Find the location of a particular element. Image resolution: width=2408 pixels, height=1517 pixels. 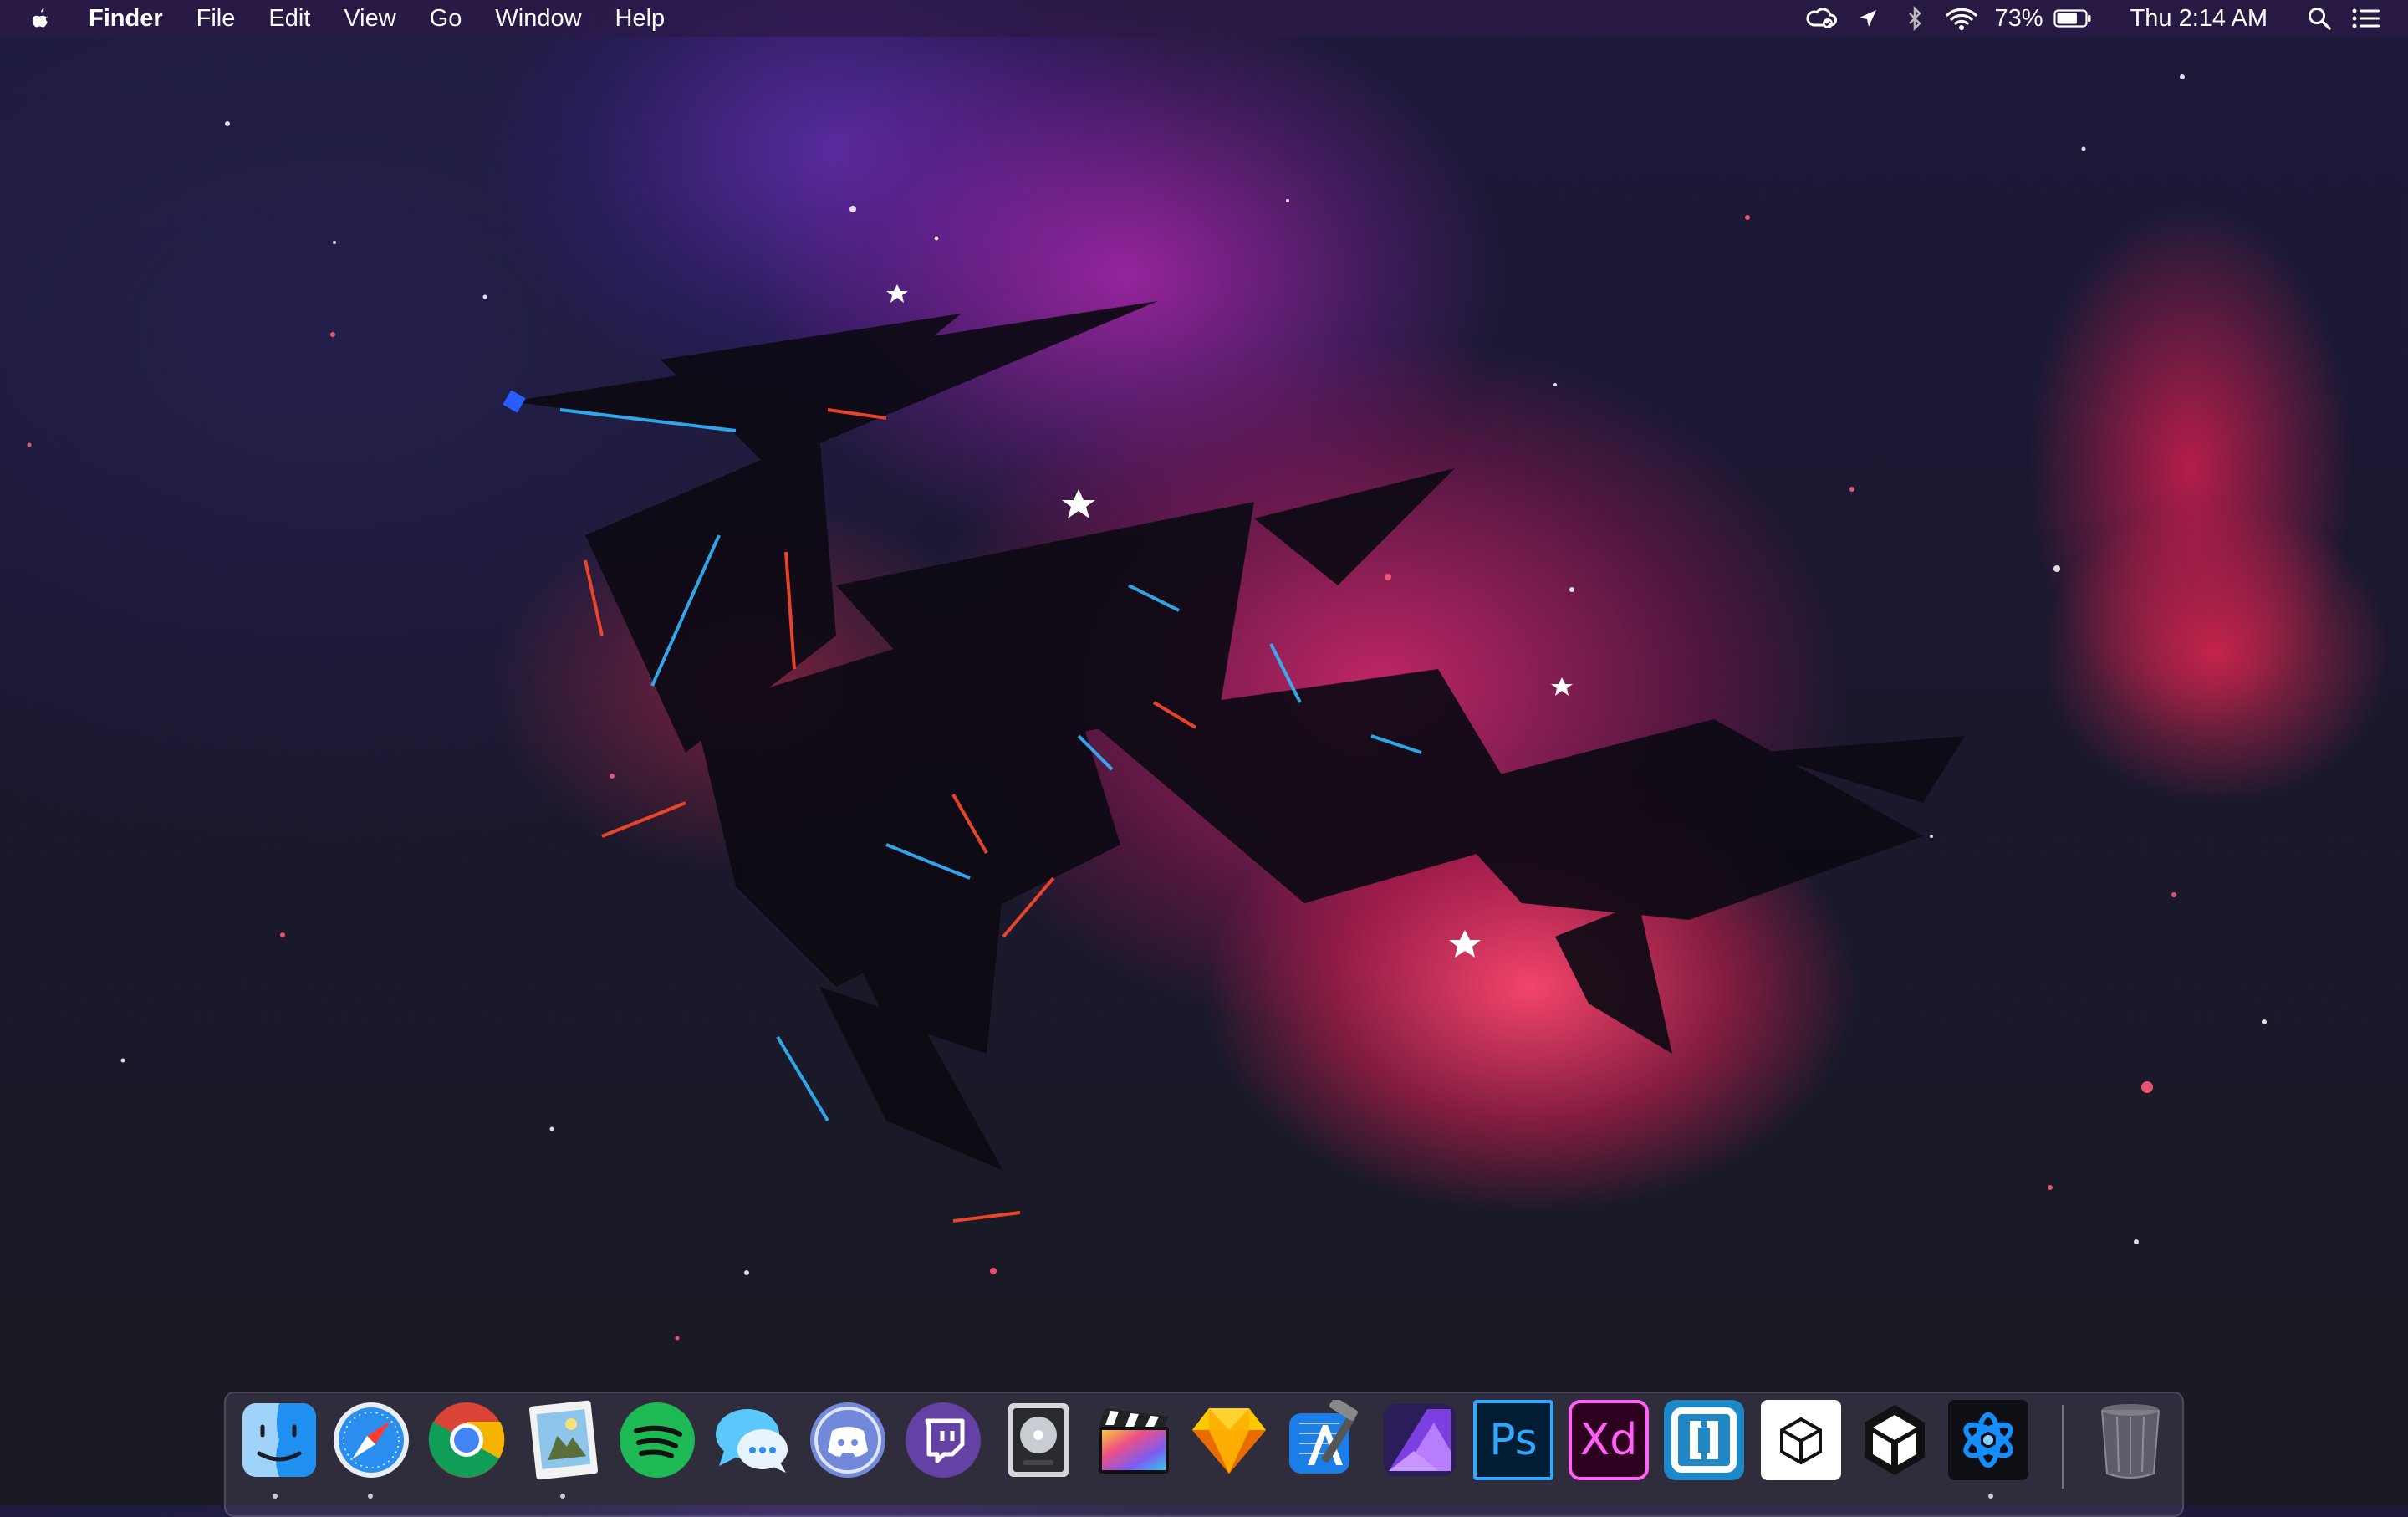

battery-indicator: 73% is located at coordinates (2045, 18).